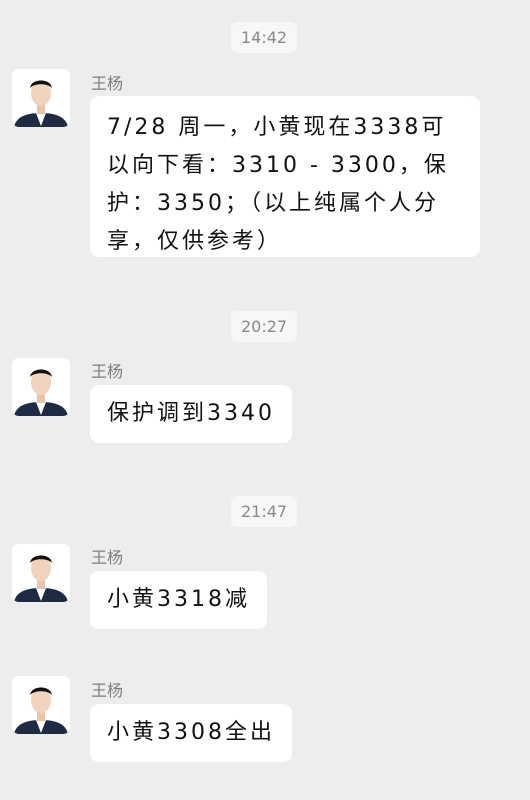 Image resolution: width=530 pixels, height=800 pixels. Describe the element at coordinates (264, 511) in the screenshot. I see `timestamp: 21:47` at that location.